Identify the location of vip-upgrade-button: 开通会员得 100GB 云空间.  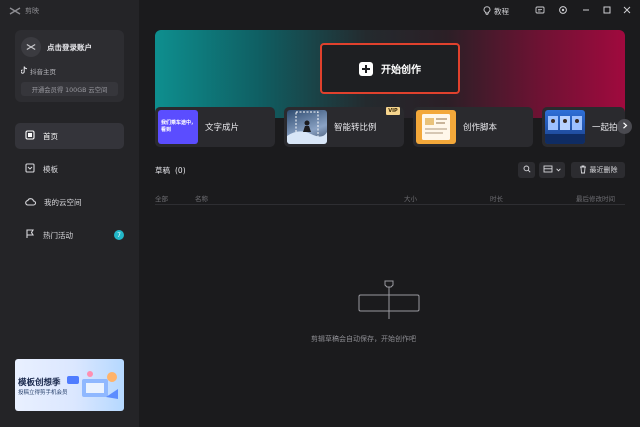
(69, 89).